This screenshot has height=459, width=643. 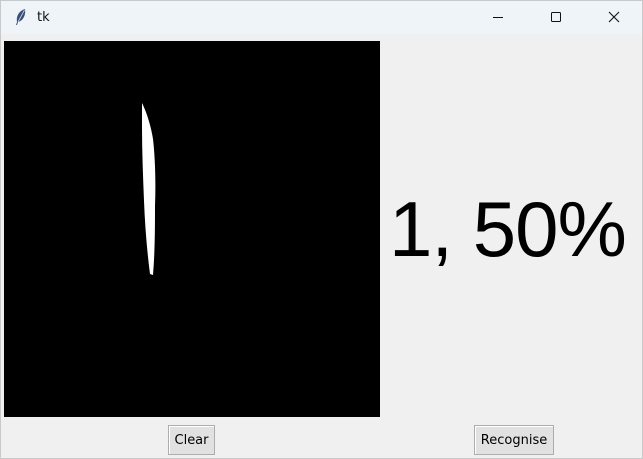 I want to click on recognise-button-label: Recognise, so click(x=514, y=440).